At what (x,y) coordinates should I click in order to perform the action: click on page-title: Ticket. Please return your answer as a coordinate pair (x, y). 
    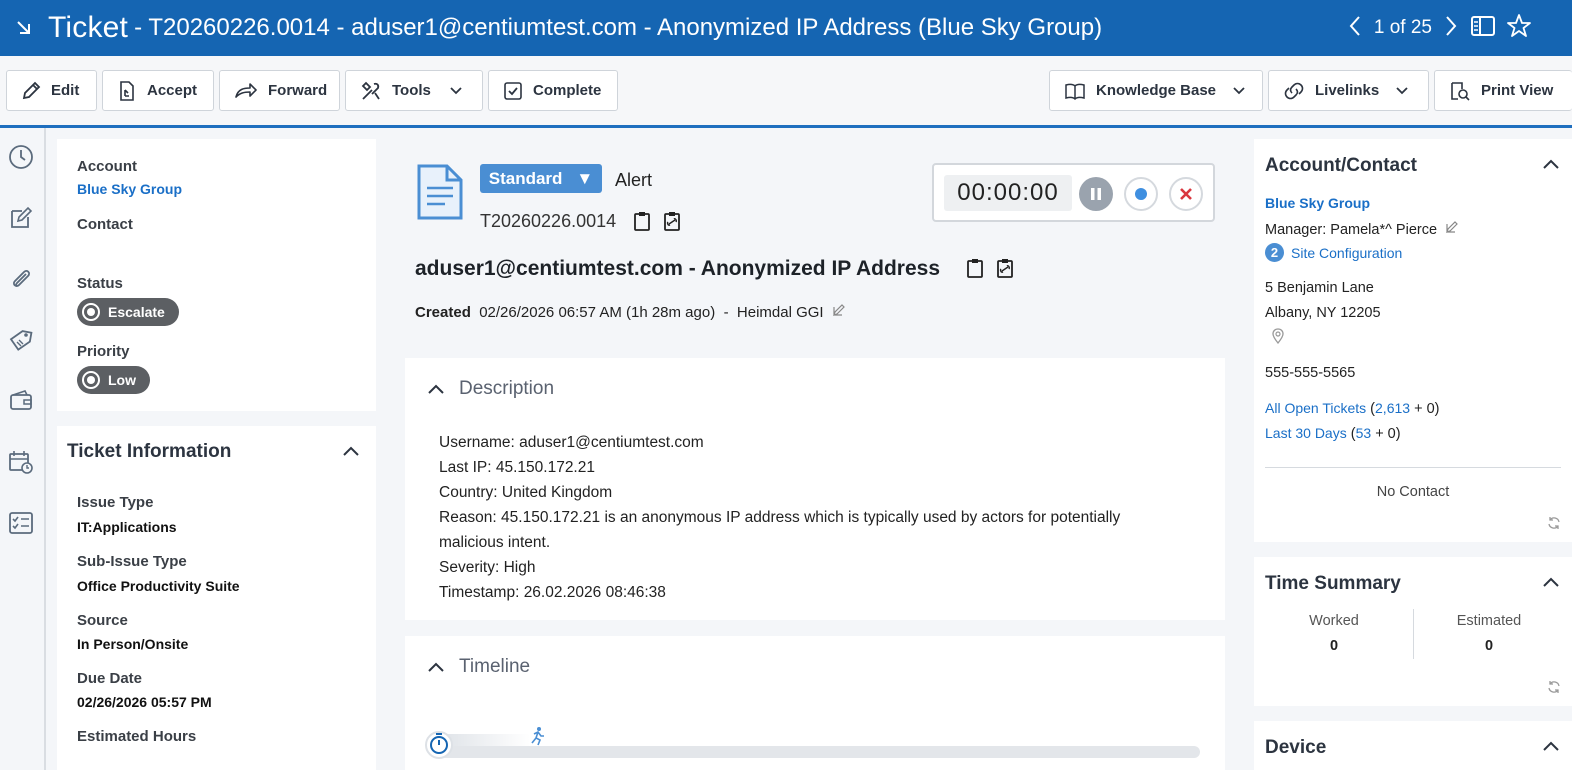
    Looking at the image, I should click on (88, 27).